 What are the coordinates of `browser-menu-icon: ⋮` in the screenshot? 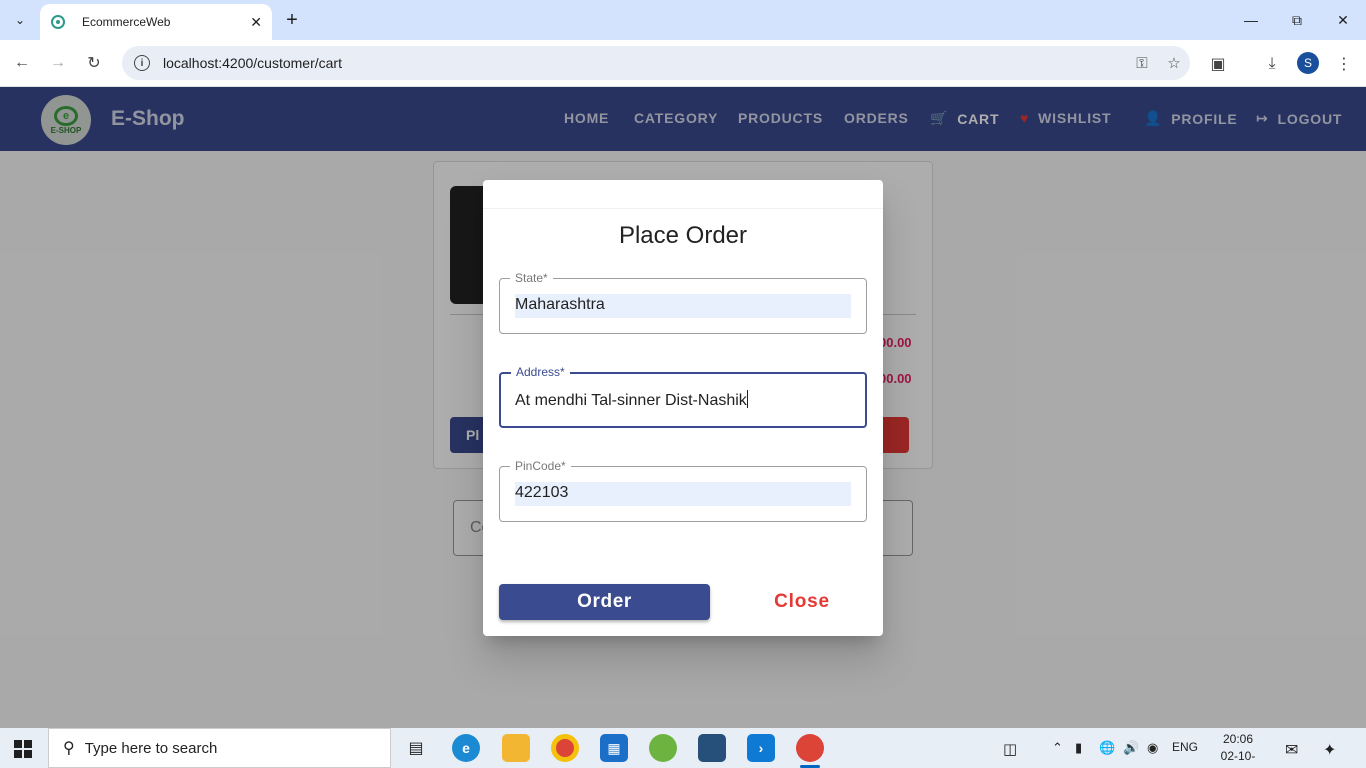 It's located at (1344, 64).